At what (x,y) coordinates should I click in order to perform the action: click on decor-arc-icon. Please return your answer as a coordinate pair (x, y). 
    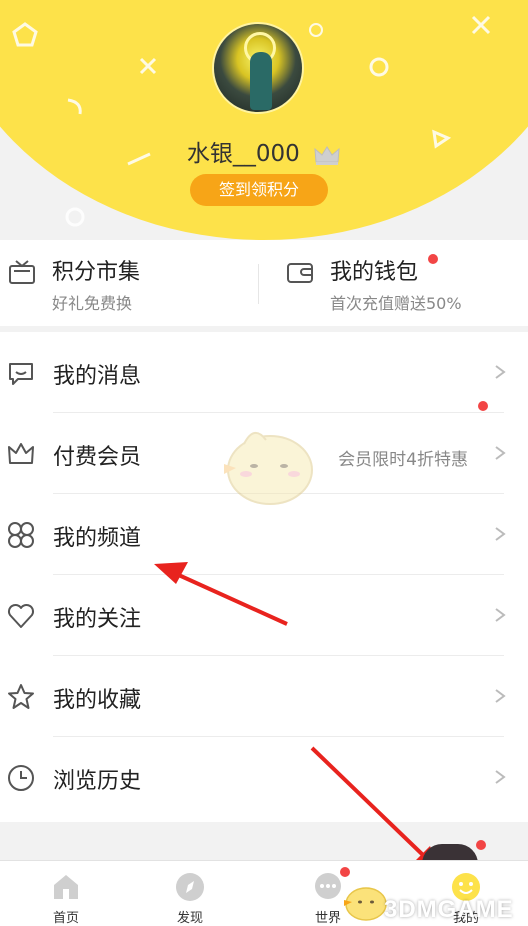
    Looking at the image, I should click on (74, 106).